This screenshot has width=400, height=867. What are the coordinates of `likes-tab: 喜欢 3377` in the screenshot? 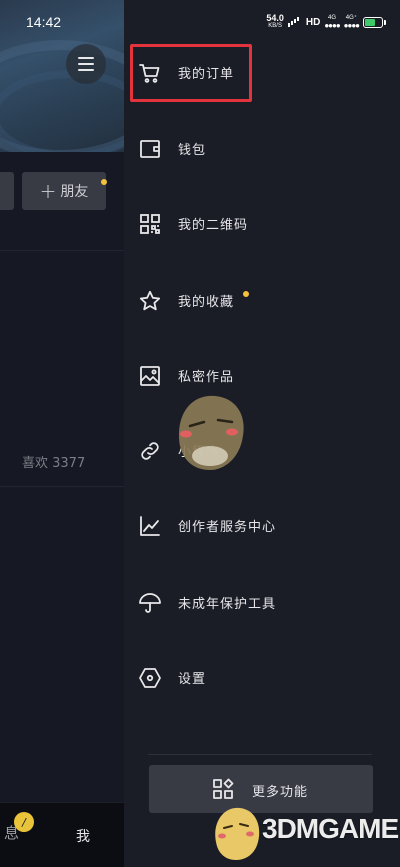 It's located at (53, 461).